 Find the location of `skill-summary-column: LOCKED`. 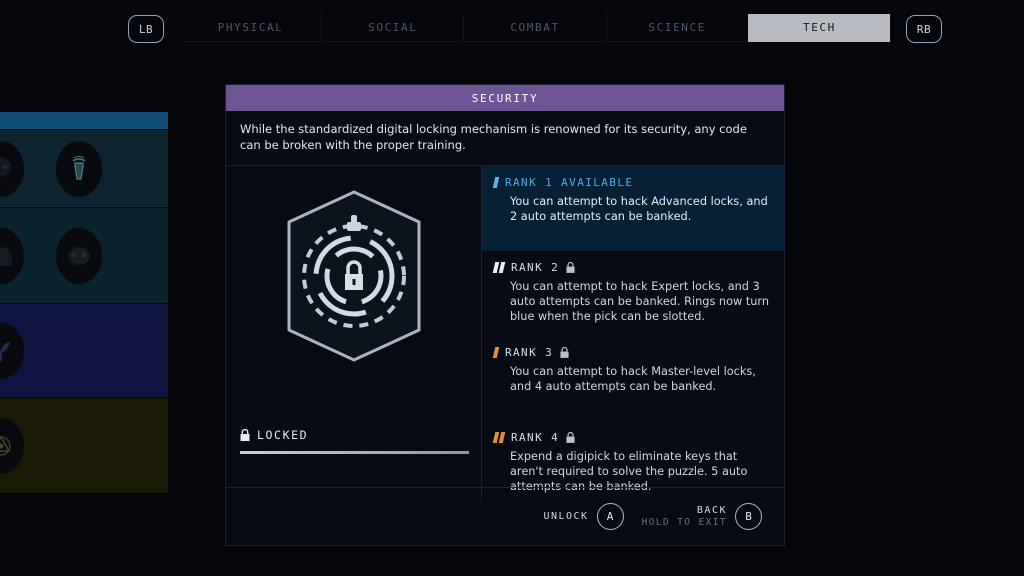

skill-summary-column: LOCKED is located at coordinates (354, 334).